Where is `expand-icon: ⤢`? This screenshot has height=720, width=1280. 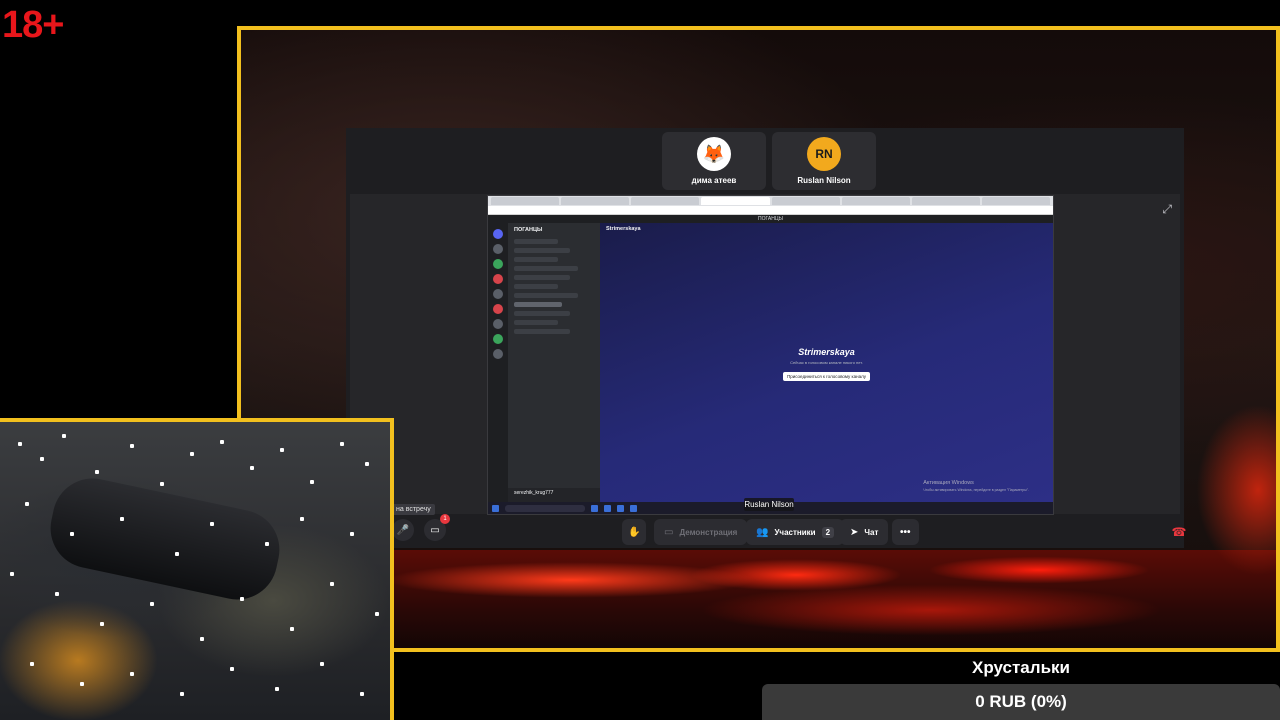 expand-icon: ⤢ is located at coordinates (1167, 209).